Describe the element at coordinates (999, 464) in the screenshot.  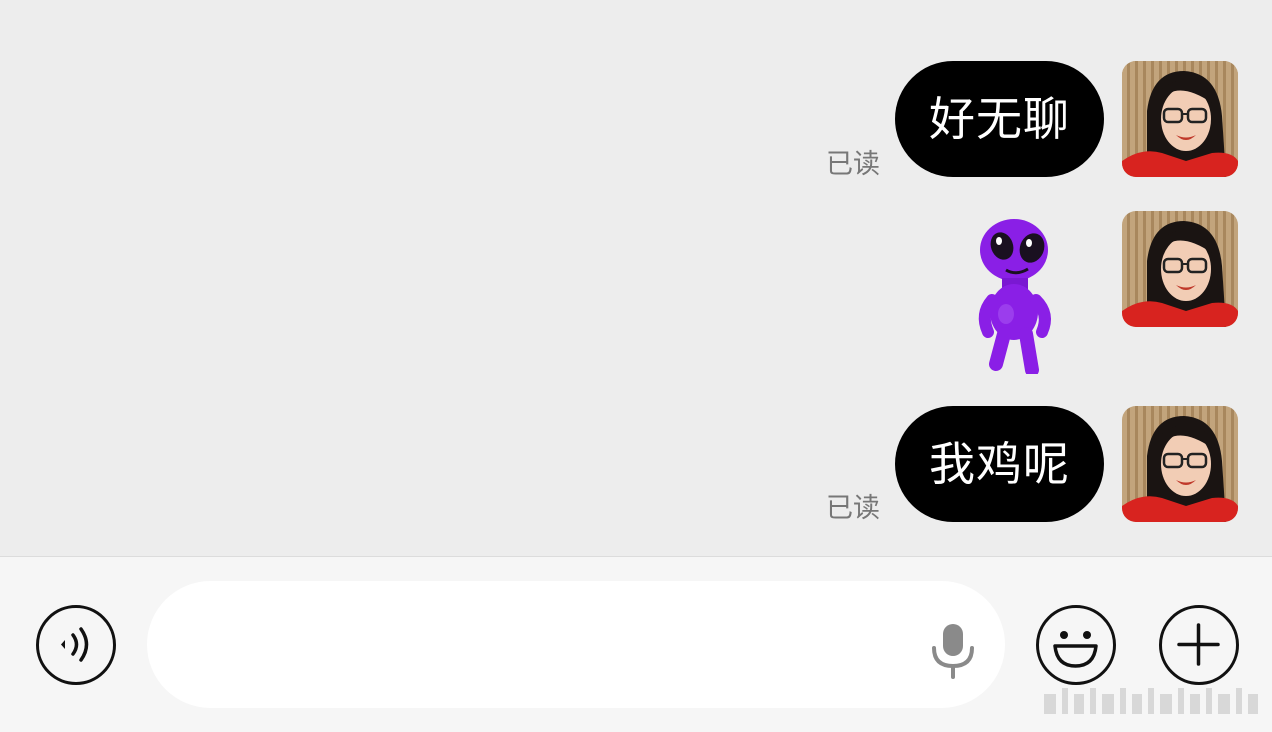
I see `message-bubble: 我鸡呢` at that location.